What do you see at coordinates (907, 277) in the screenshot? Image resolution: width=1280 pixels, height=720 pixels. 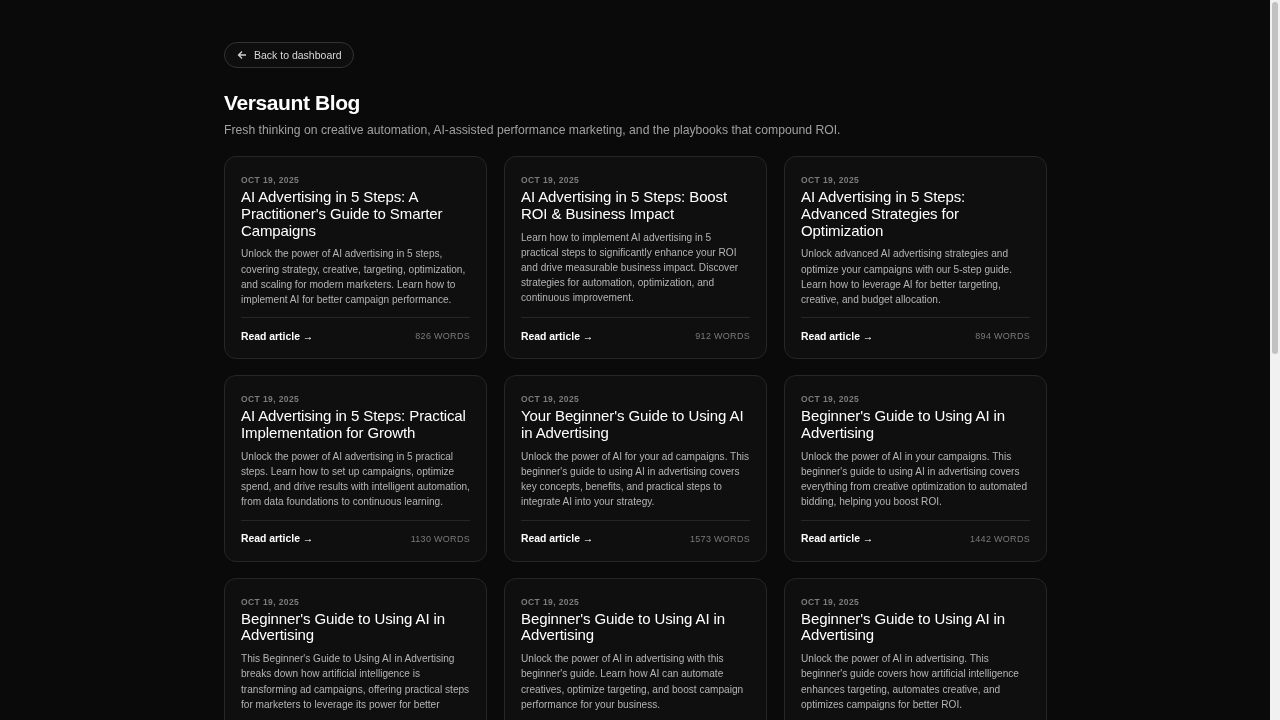 I see `post-summary: Unlock advanced AI advertising strategies and optimize your campaigns with our 5-step guide. Learn how to leverage AI for better targeting, creative, and budget allocation.` at bounding box center [907, 277].